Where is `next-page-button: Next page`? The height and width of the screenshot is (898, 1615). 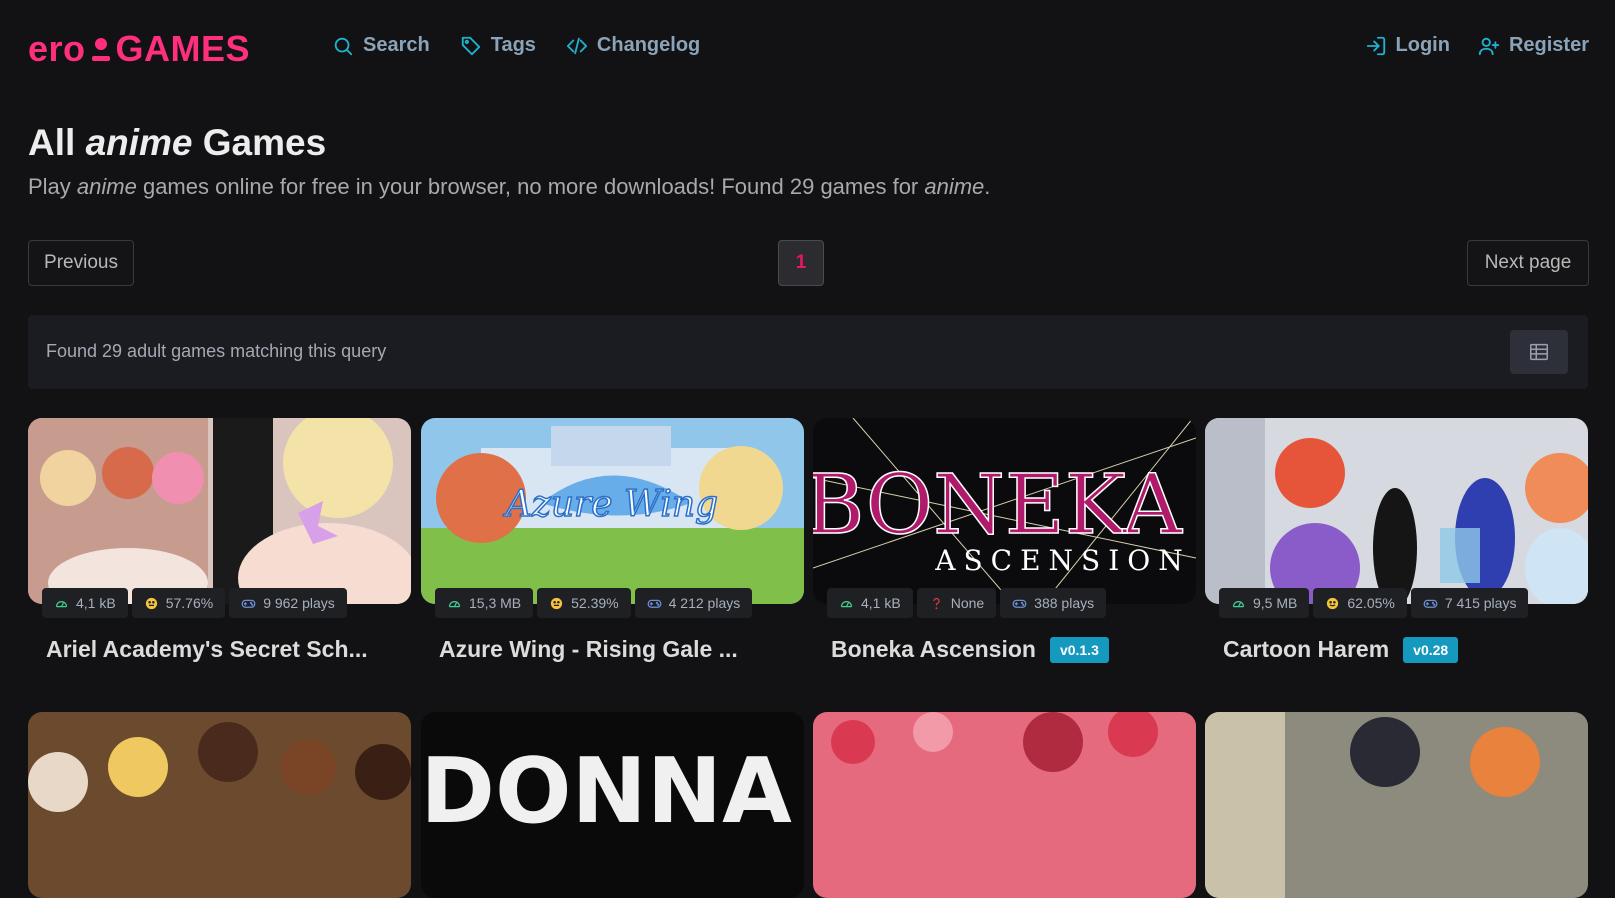 next-page-button: Next page is located at coordinates (1528, 263).